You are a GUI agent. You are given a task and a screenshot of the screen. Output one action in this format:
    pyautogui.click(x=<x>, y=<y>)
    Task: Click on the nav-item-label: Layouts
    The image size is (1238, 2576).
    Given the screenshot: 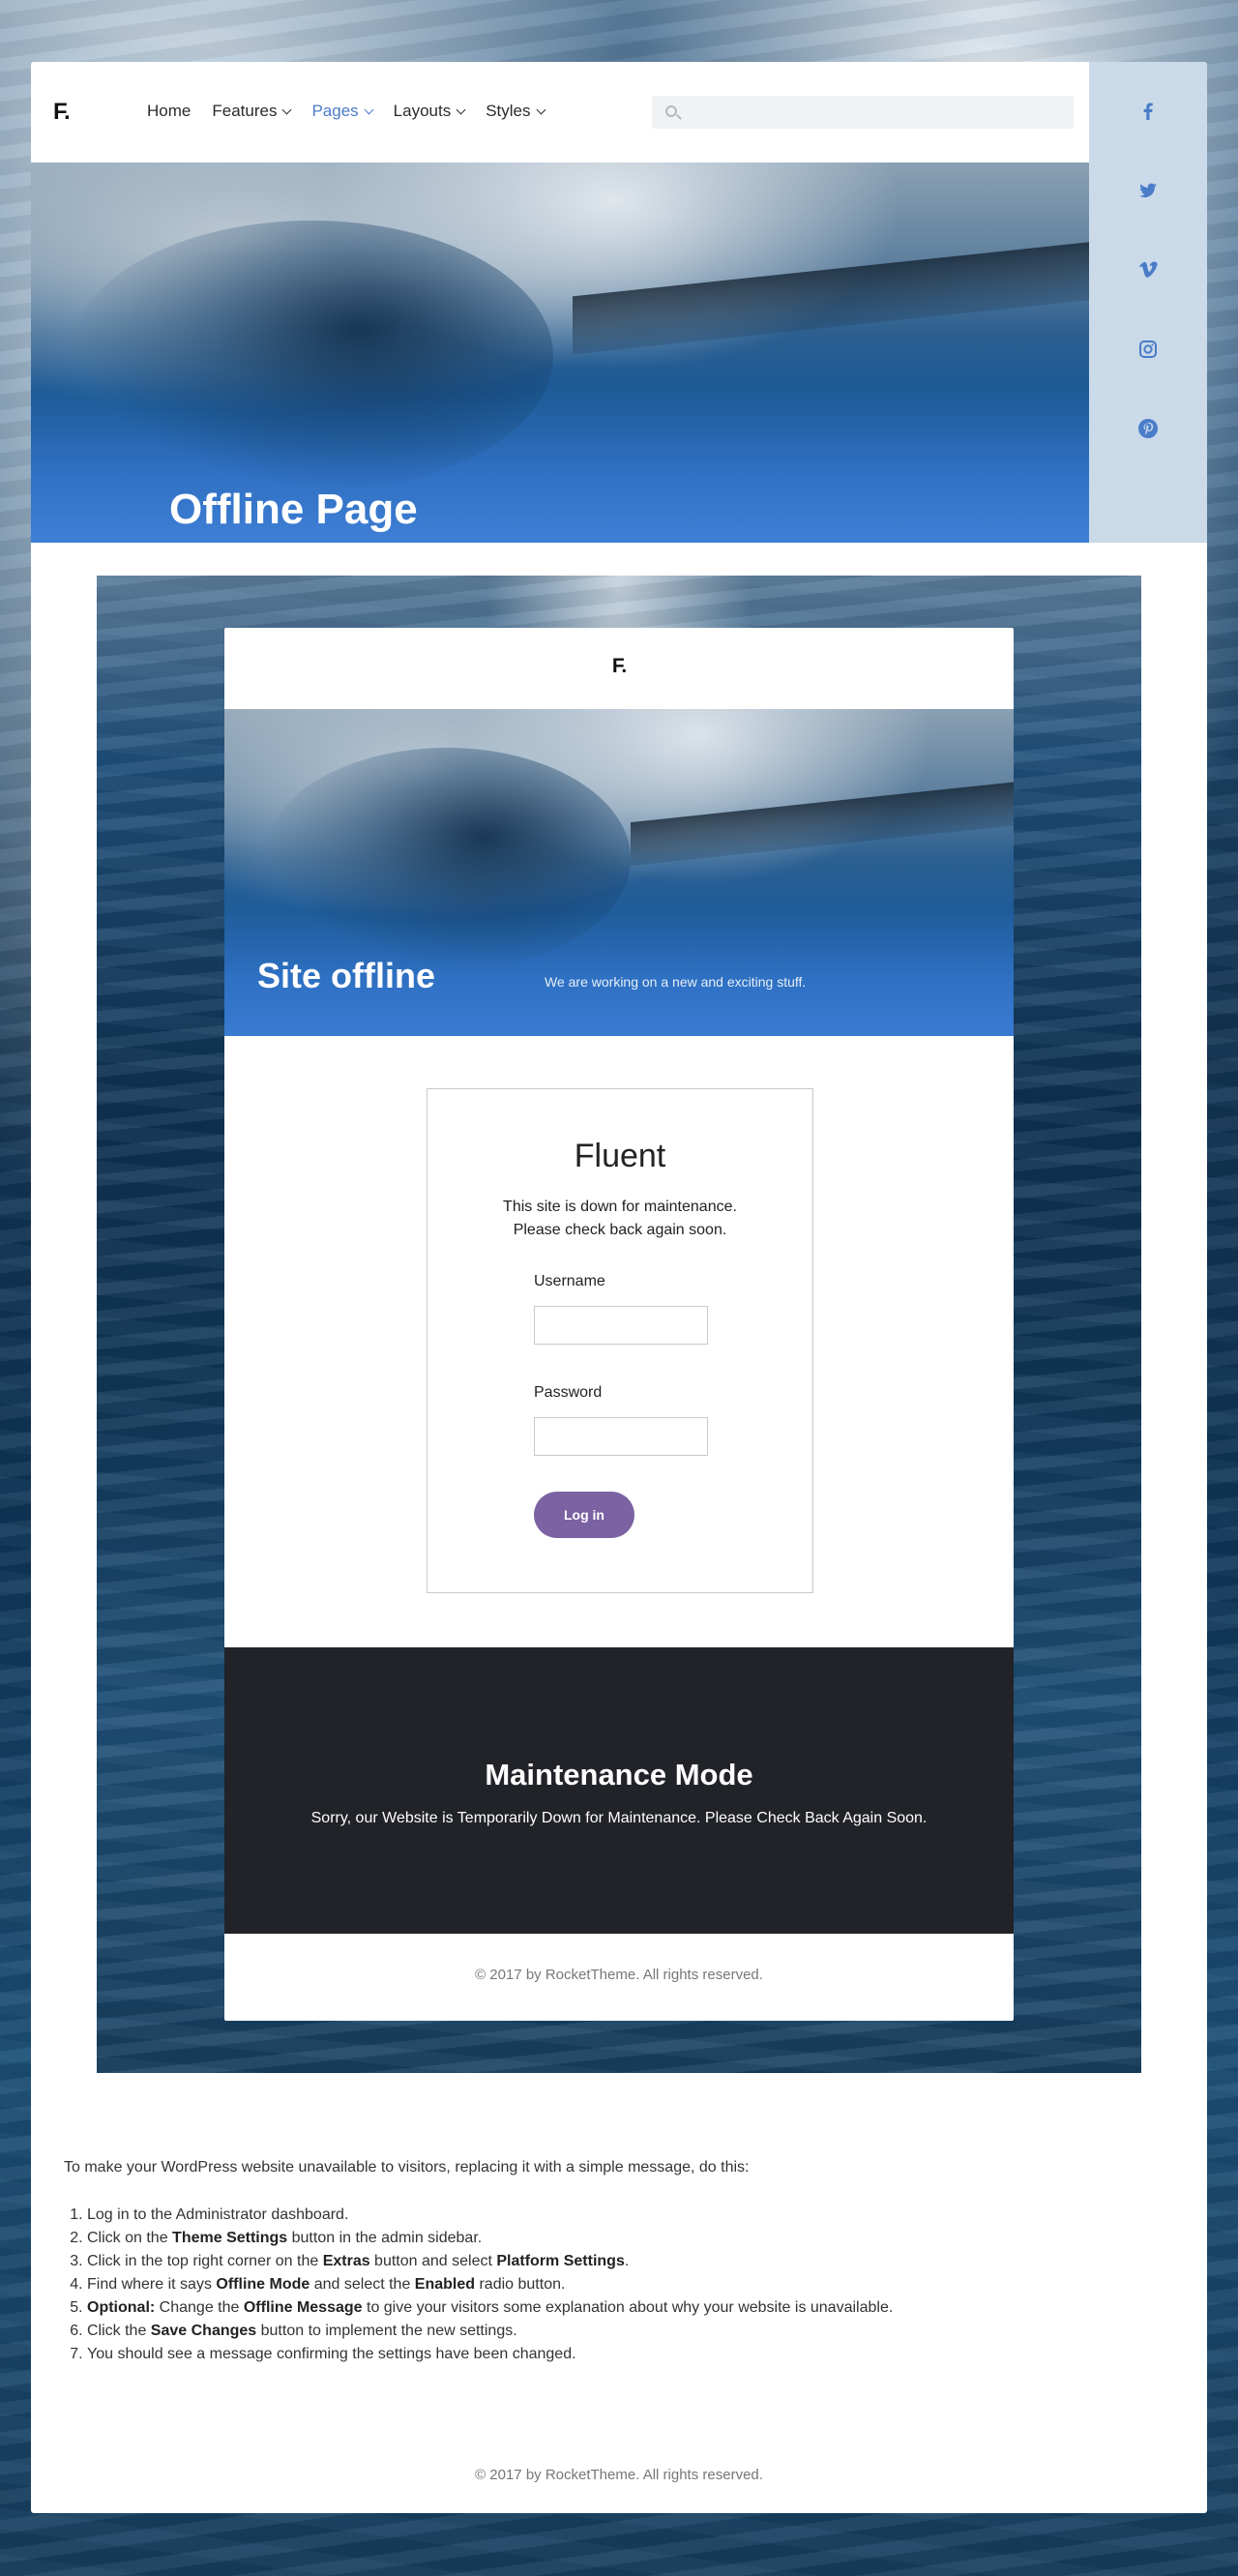 What is the action you would take?
    pyautogui.click(x=422, y=111)
    